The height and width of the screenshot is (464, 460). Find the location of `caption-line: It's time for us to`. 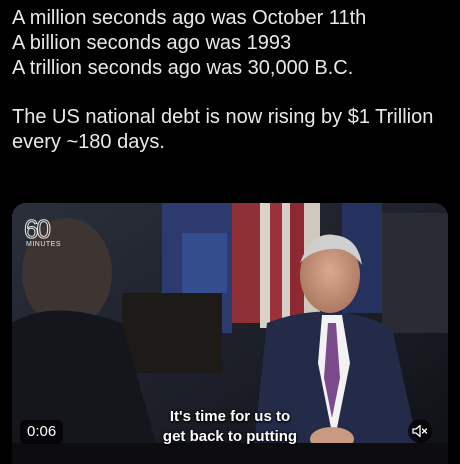

caption-line: It's time for us to is located at coordinates (230, 416).